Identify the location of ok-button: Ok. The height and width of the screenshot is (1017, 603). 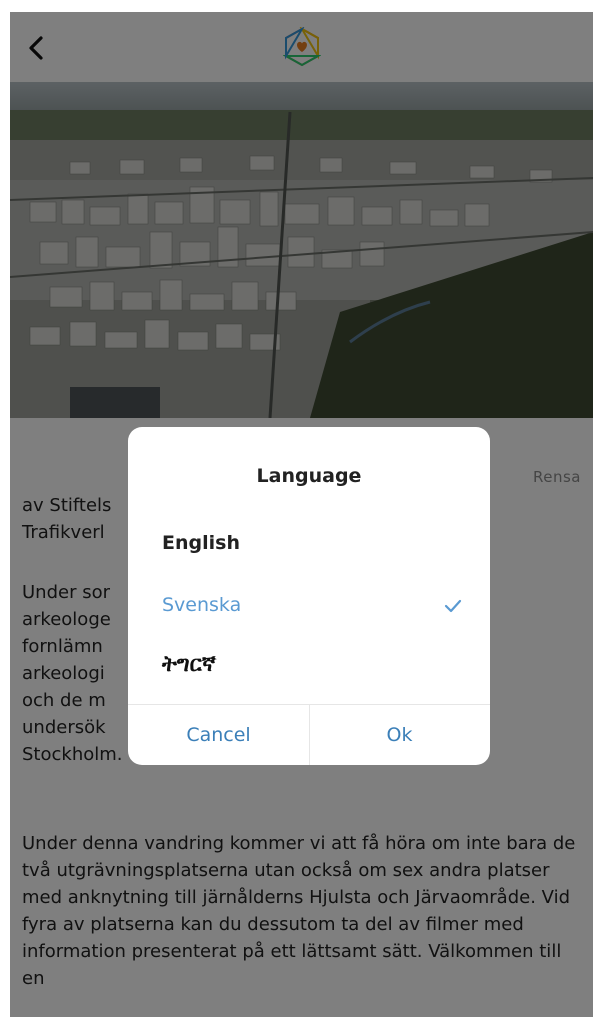
(399, 735).